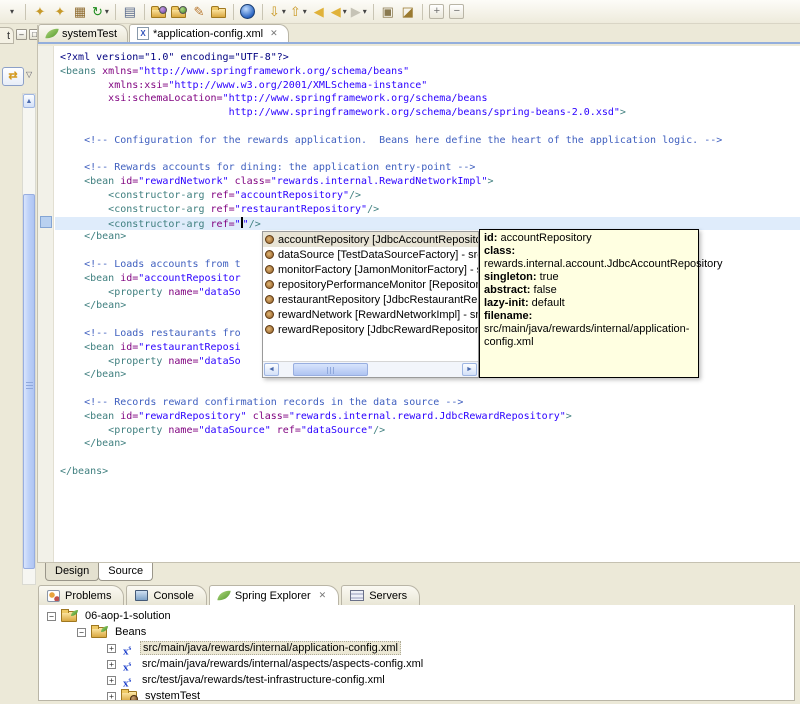  Describe the element at coordinates (370, 369) in the screenshot. I see `horizontal-scrollbar: ◄ ►` at that location.